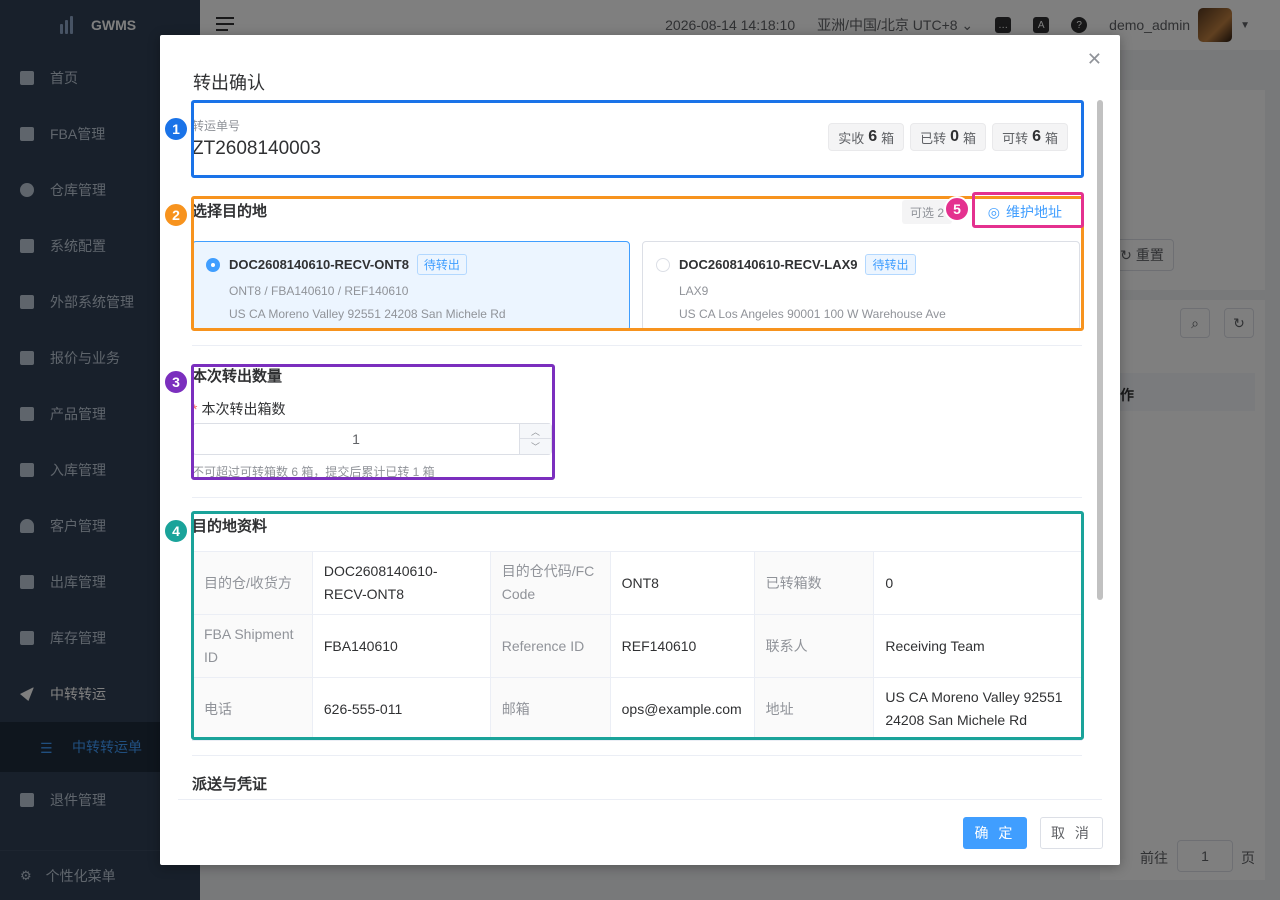 Image resolution: width=1280 pixels, height=900 pixels. What do you see at coordinates (640, 799) in the screenshot?
I see `footer-divider` at bounding box center [640, 799].